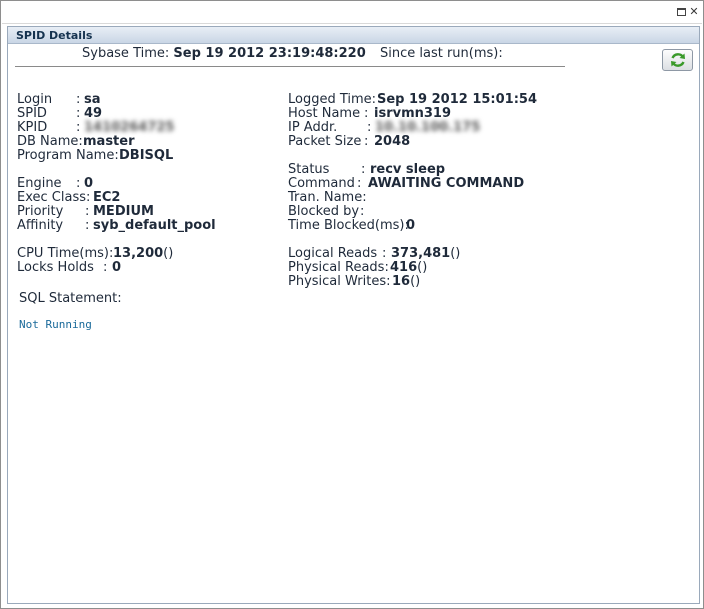 The width and height of the screenshot is (704, 609). Describe the element at coordinates (129, 127) in the screenshot. I see `kpid-value: 1410264725` at that location.